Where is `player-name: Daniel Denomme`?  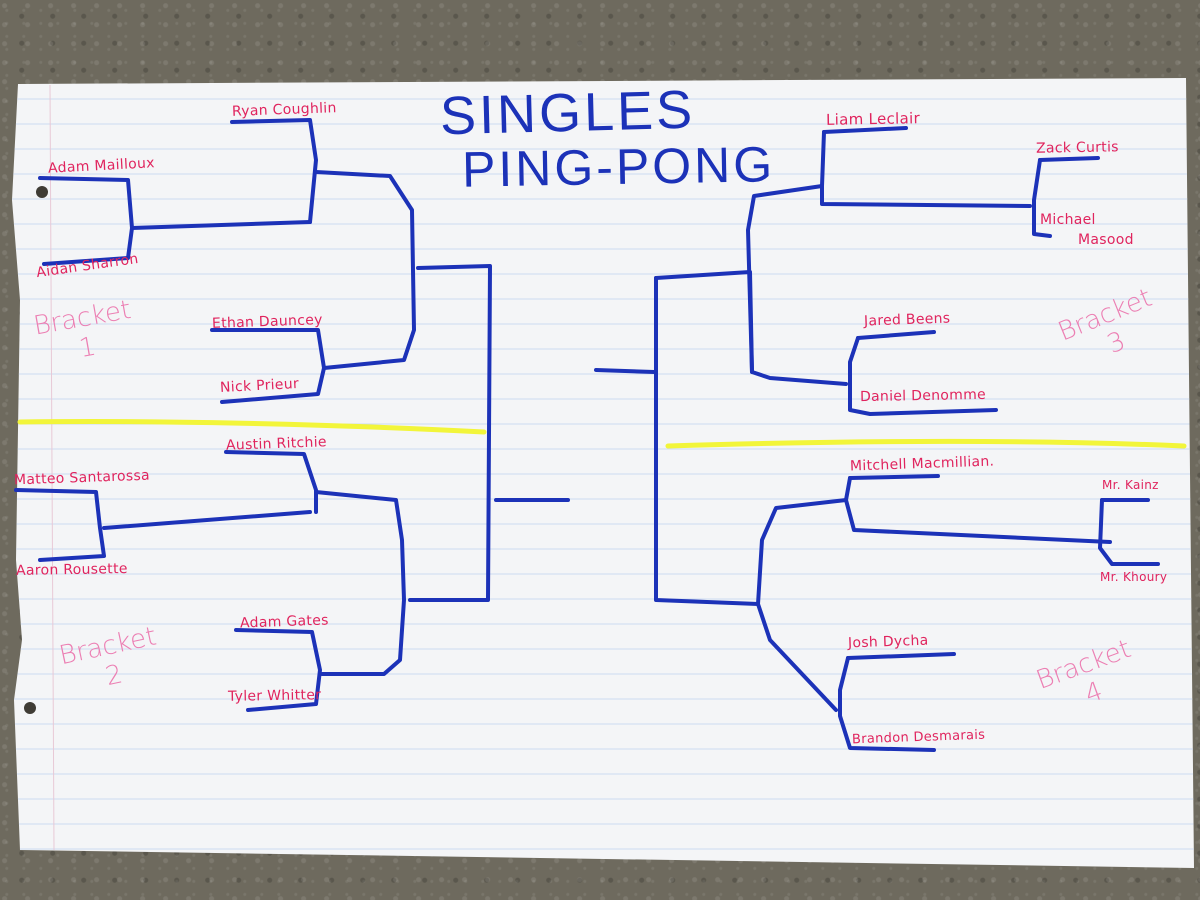
player-name: Daniel Denomme is located at coordinates (923, 396).